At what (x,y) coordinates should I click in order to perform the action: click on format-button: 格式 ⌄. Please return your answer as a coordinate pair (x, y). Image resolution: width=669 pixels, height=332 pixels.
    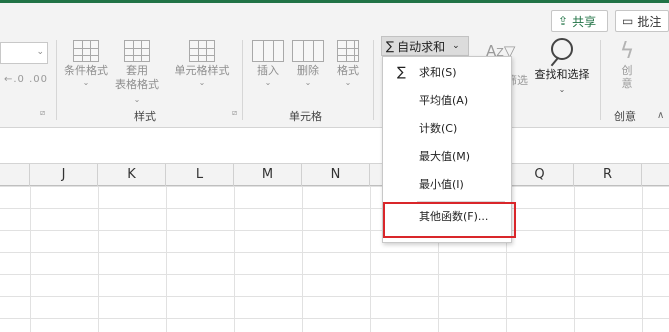
    Looking at the image, I should click on (348, 64).